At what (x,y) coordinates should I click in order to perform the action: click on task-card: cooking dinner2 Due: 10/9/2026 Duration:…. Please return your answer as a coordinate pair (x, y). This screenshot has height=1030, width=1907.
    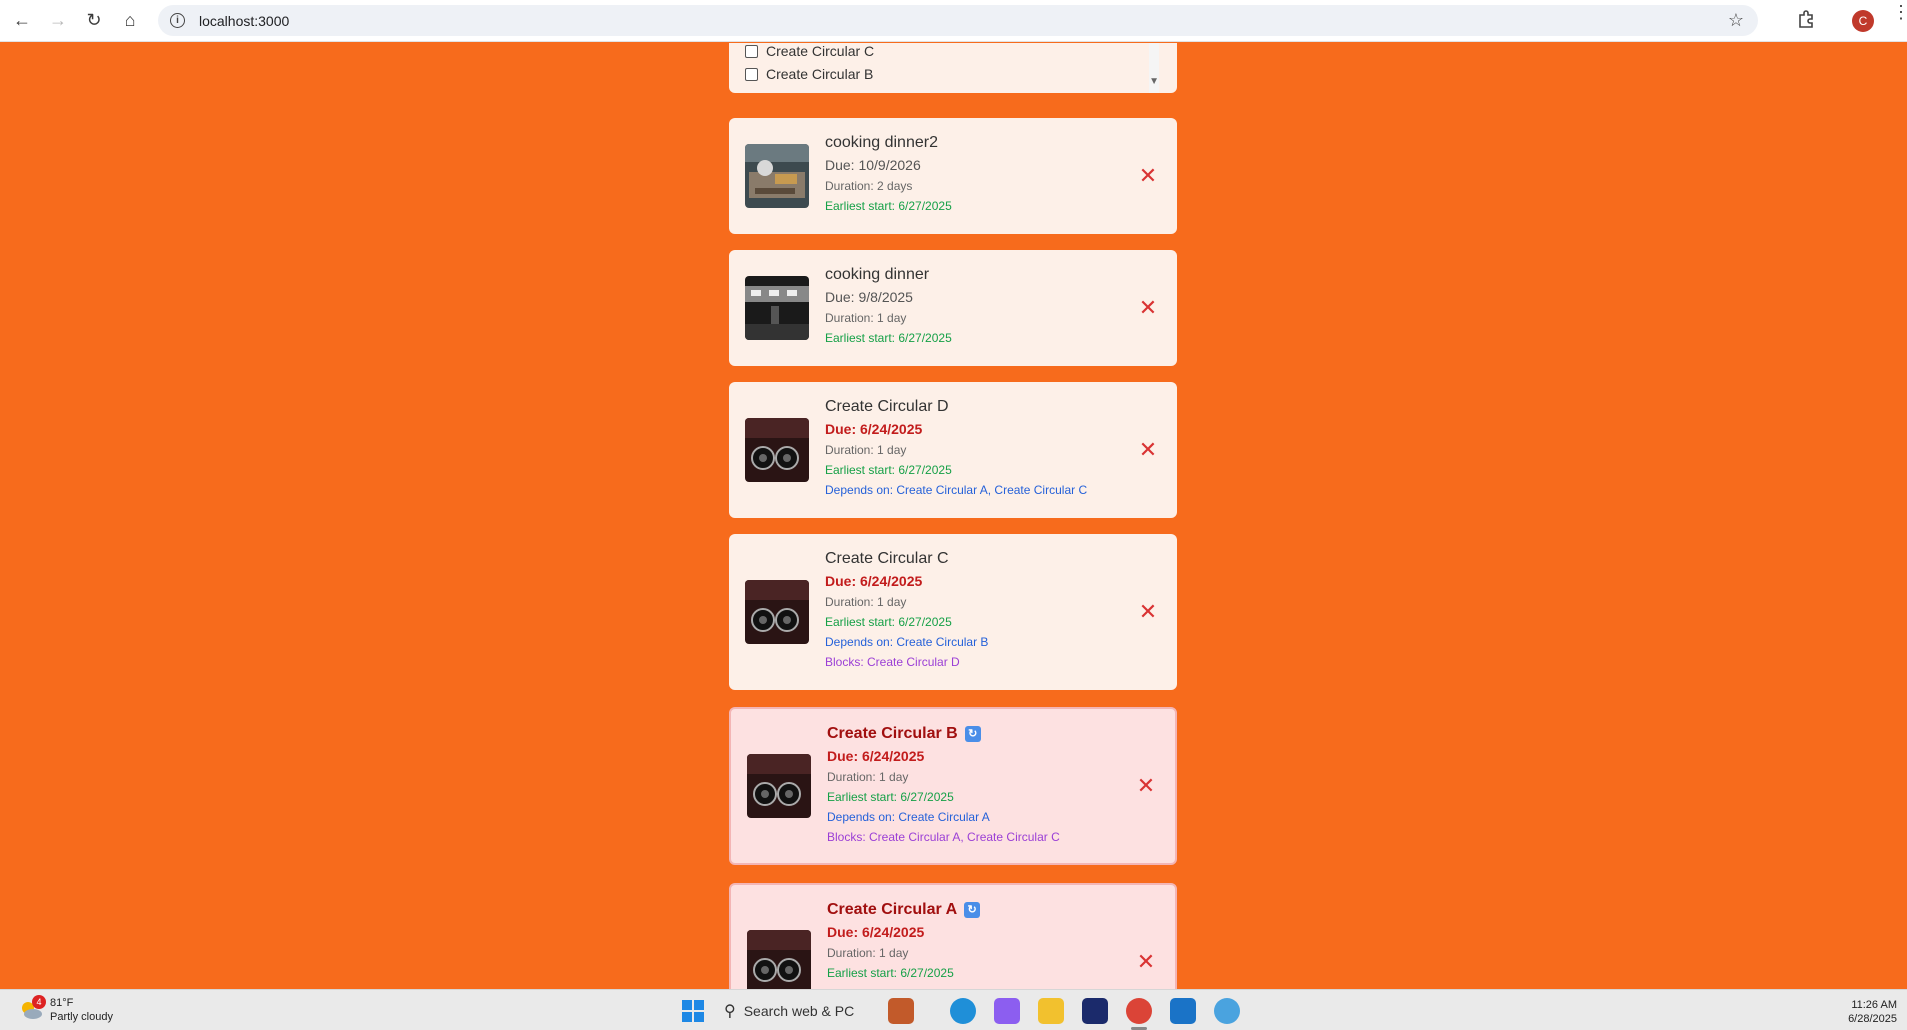
    Looking at the image, I should click on (953, 176).